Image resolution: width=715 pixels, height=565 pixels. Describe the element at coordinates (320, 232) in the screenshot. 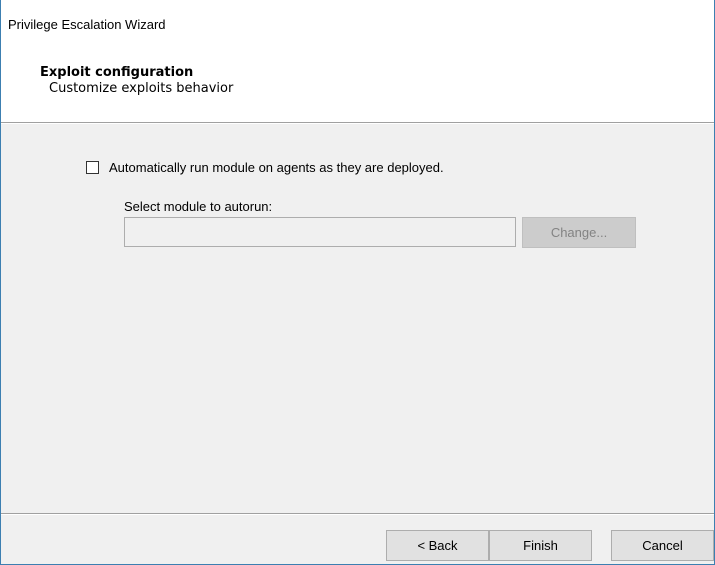

I see `module-input` at that location.